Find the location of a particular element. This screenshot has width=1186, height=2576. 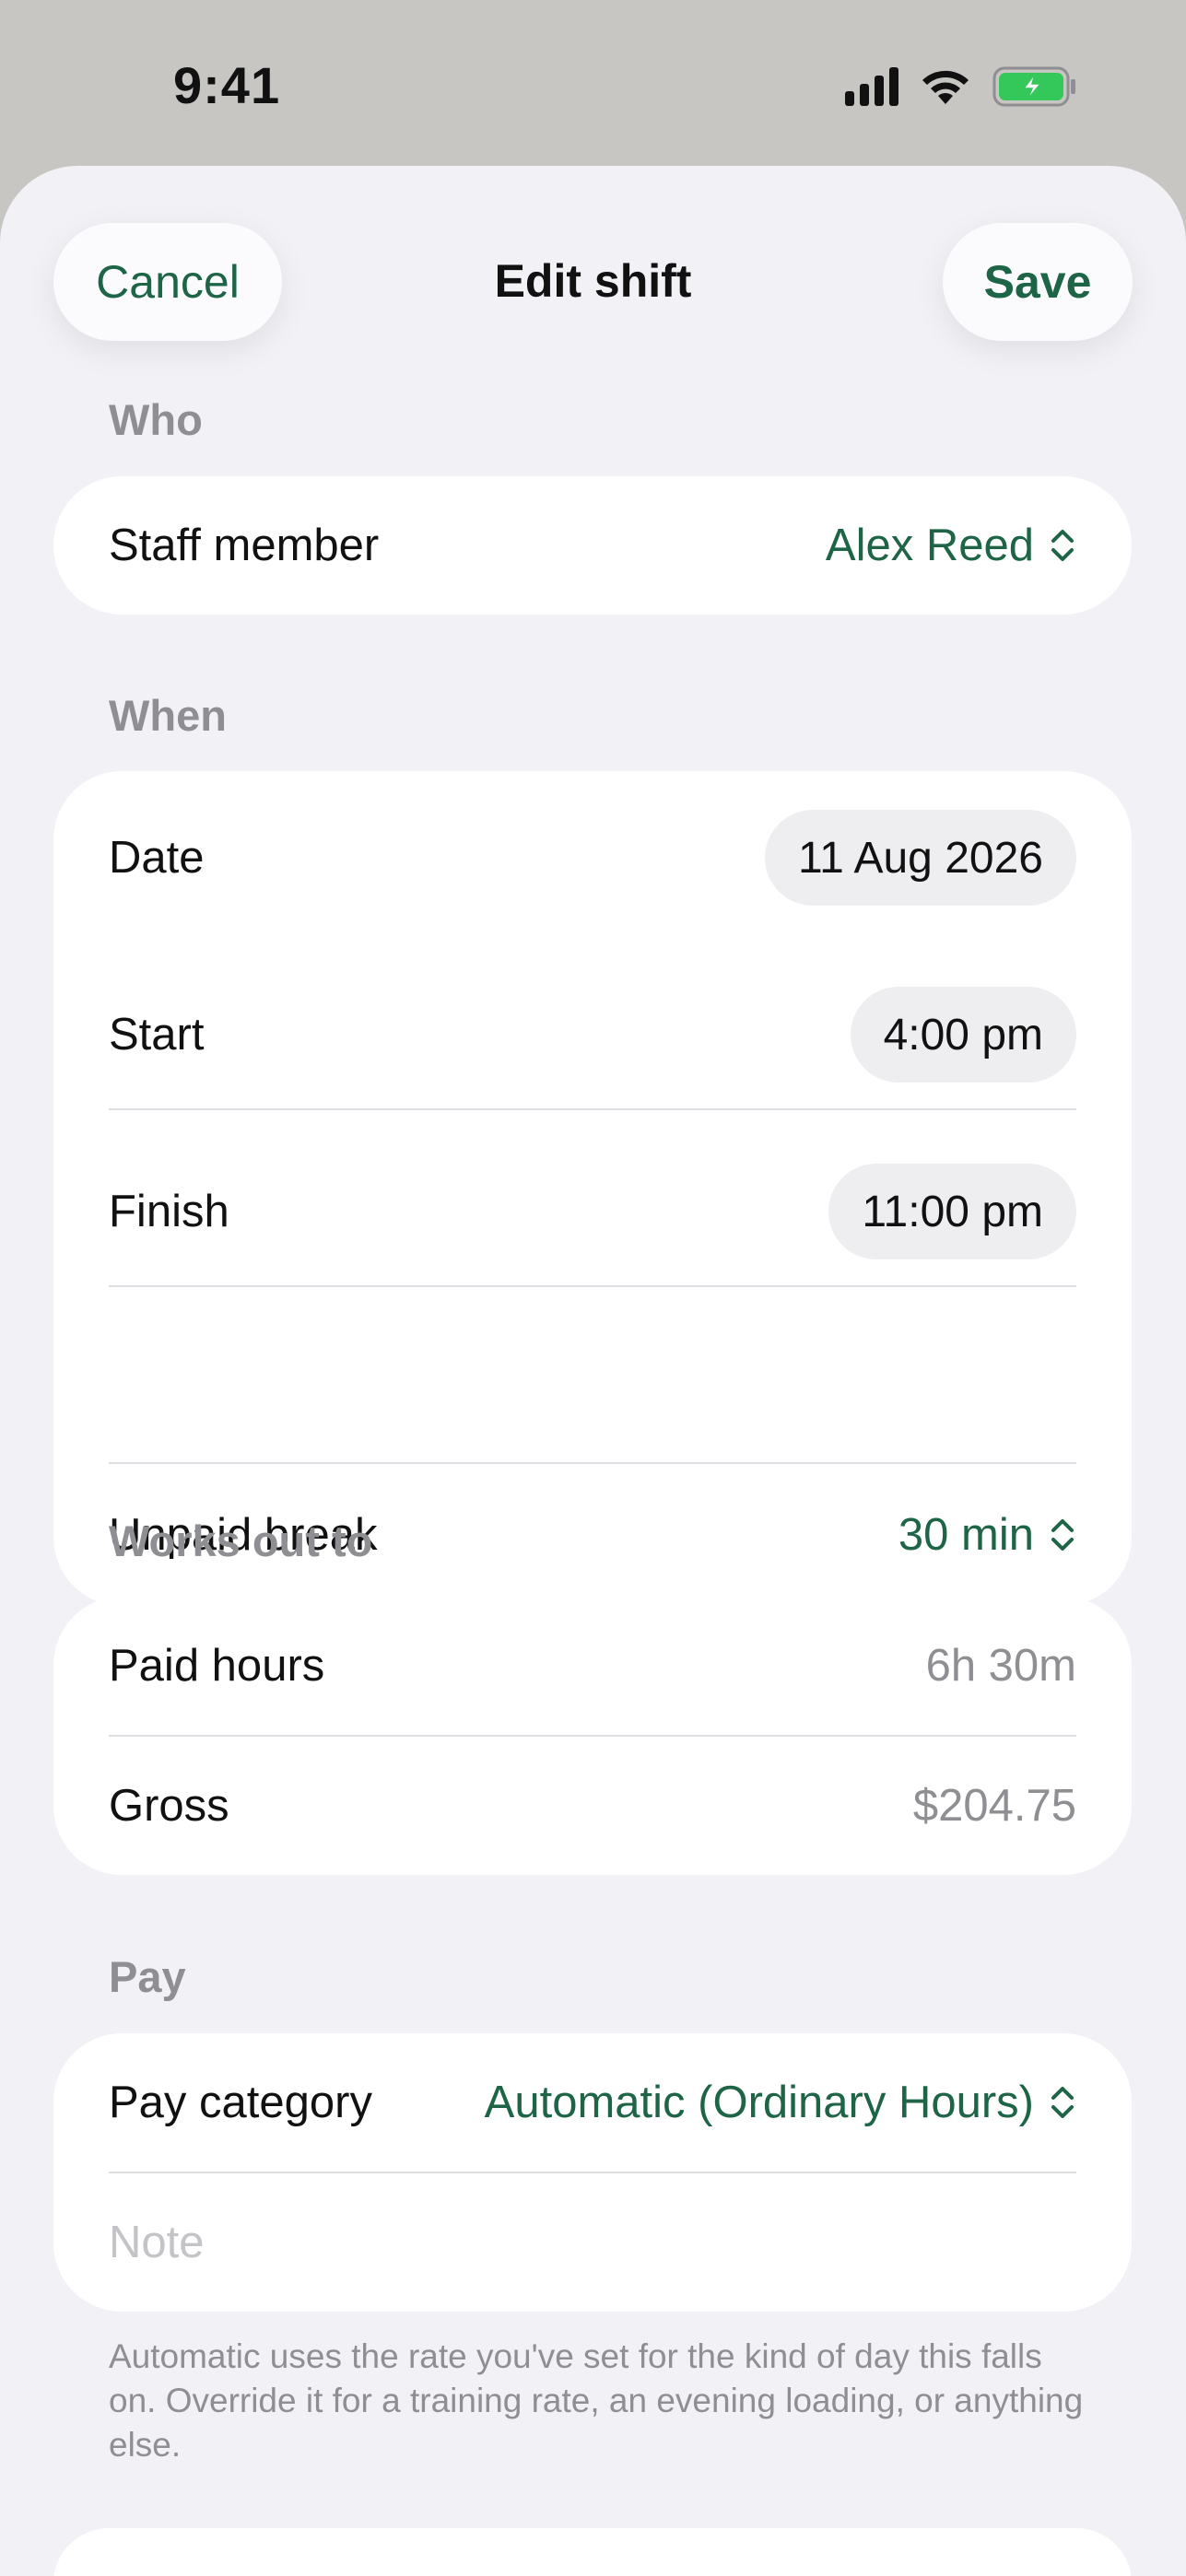

next-card is located at coordinates (592, 2552).